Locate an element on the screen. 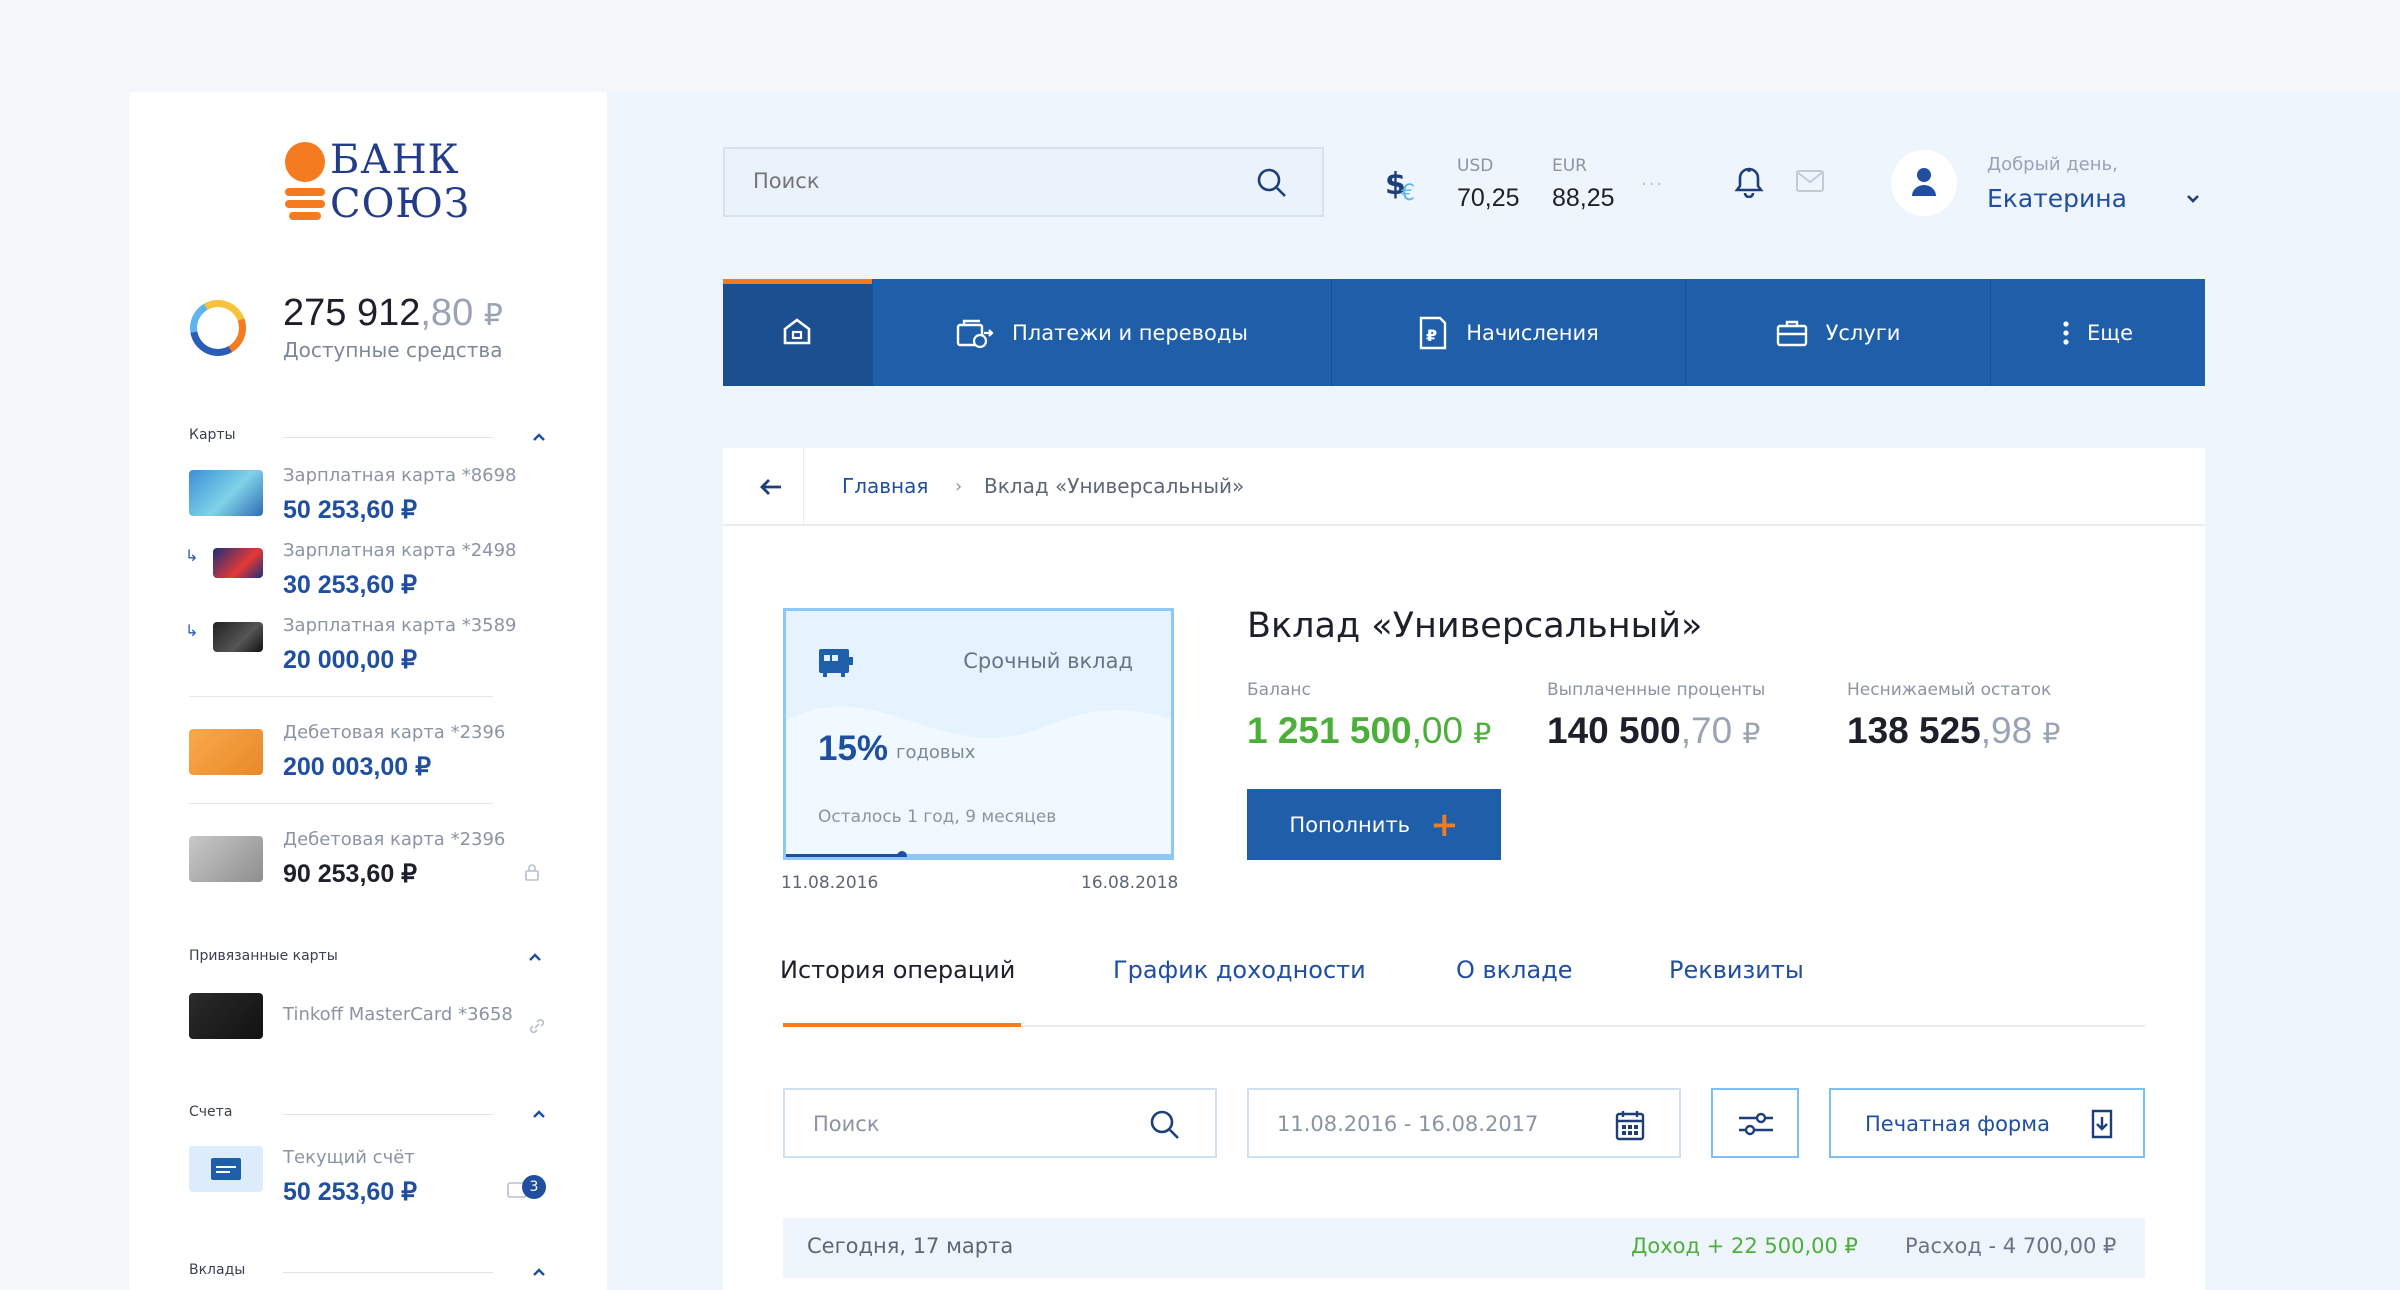  tab-about: О вкладе is located at coordinates (1514, 970).